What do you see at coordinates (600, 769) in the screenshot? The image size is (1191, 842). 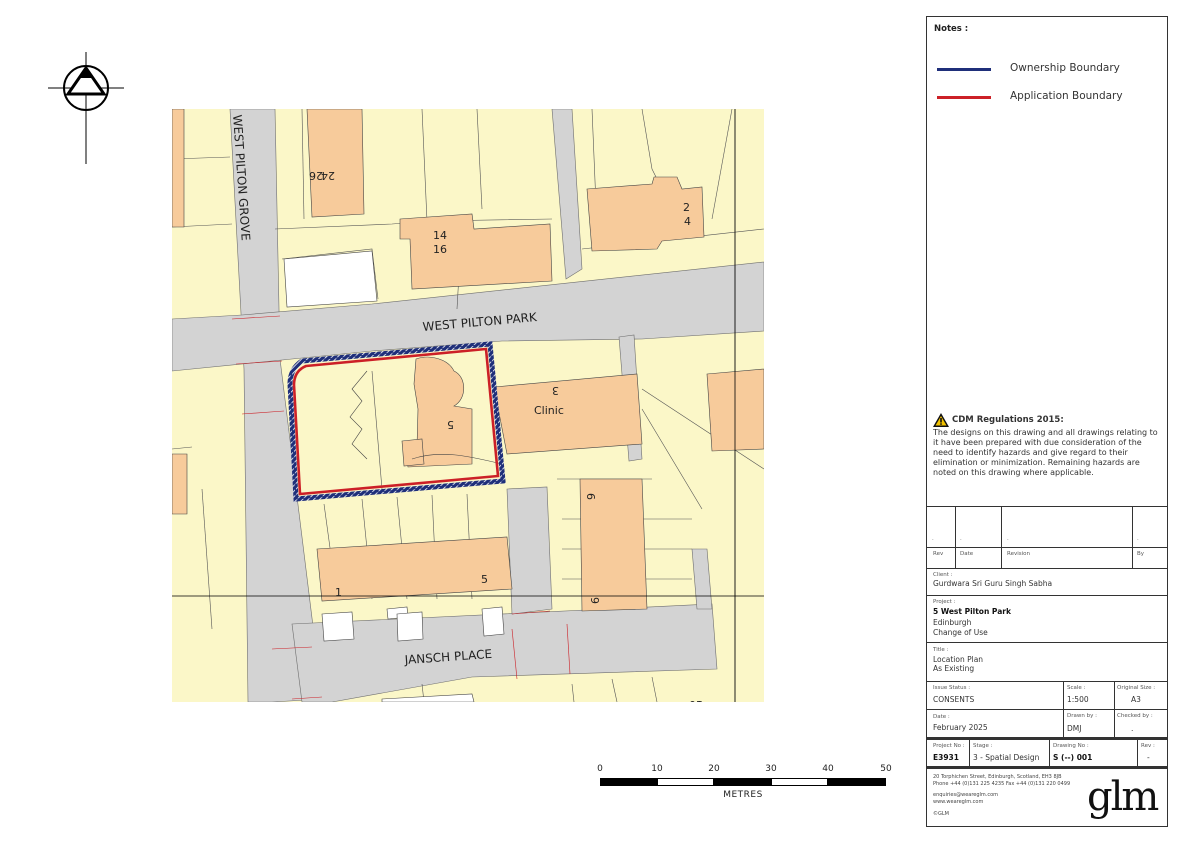 I see `scale-tick-label: 0` at bounding box center [600, 769].